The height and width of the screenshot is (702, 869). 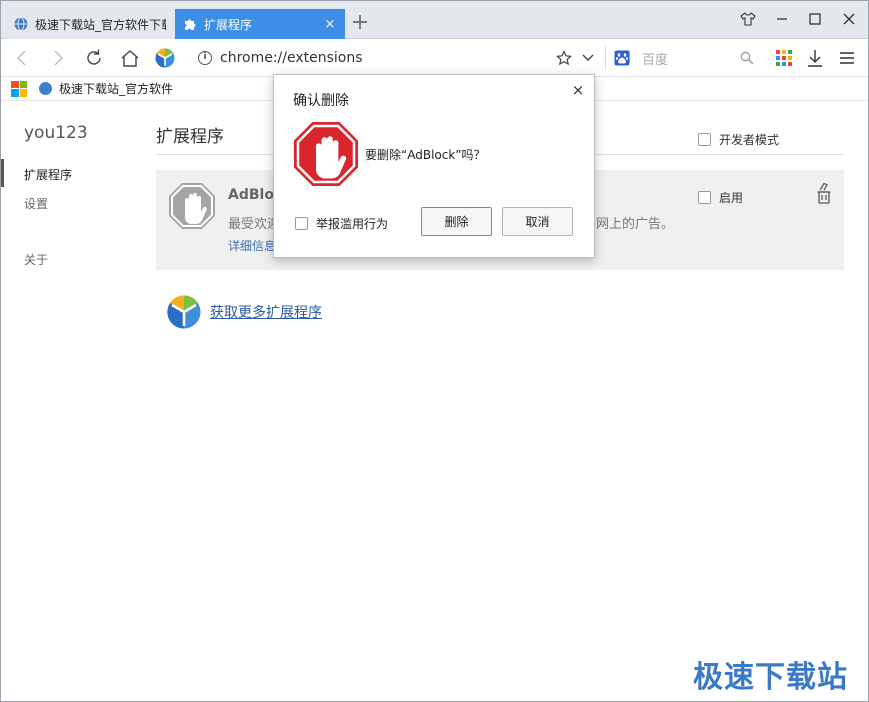 I want to click on extension-enable-toggle: 启用, so click(x=720, y=197).